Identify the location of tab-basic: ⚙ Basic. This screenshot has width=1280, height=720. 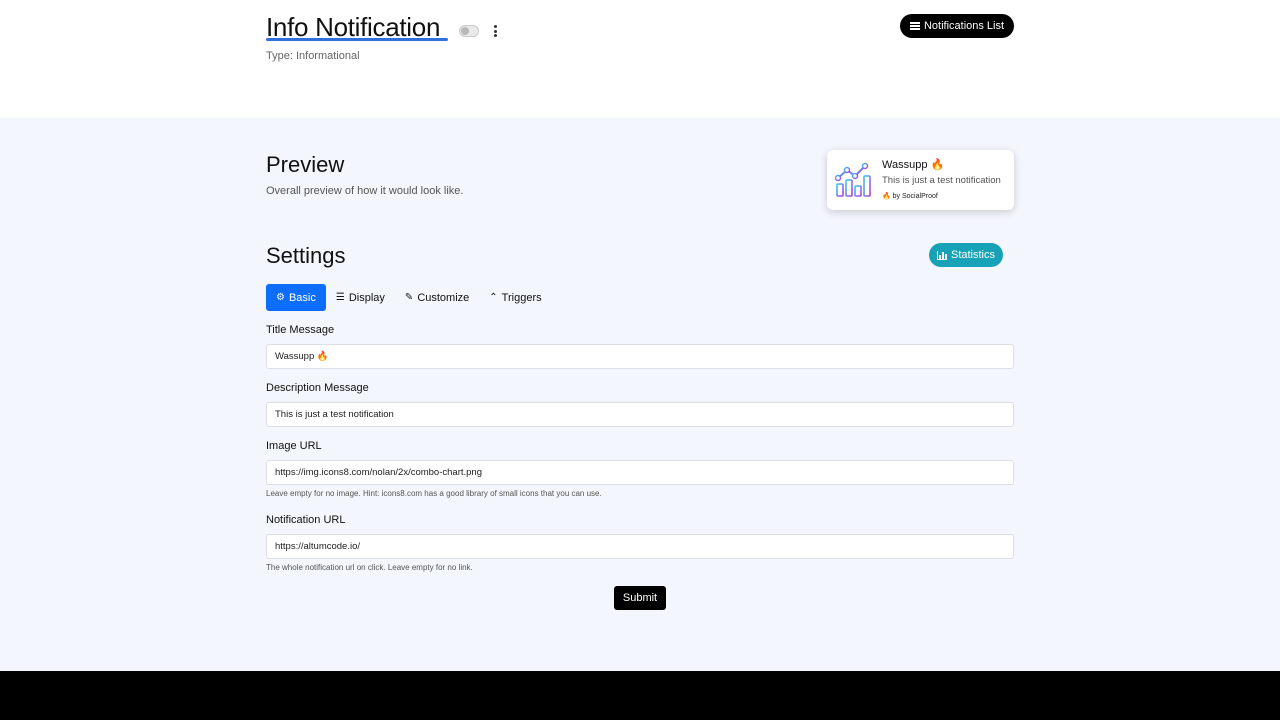
(296, 297).